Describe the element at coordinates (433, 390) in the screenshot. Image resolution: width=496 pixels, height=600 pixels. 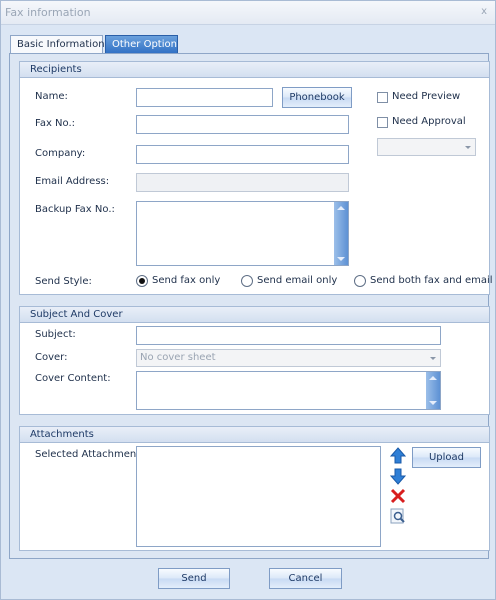
I see `cover-content-scrollbar` at that location.